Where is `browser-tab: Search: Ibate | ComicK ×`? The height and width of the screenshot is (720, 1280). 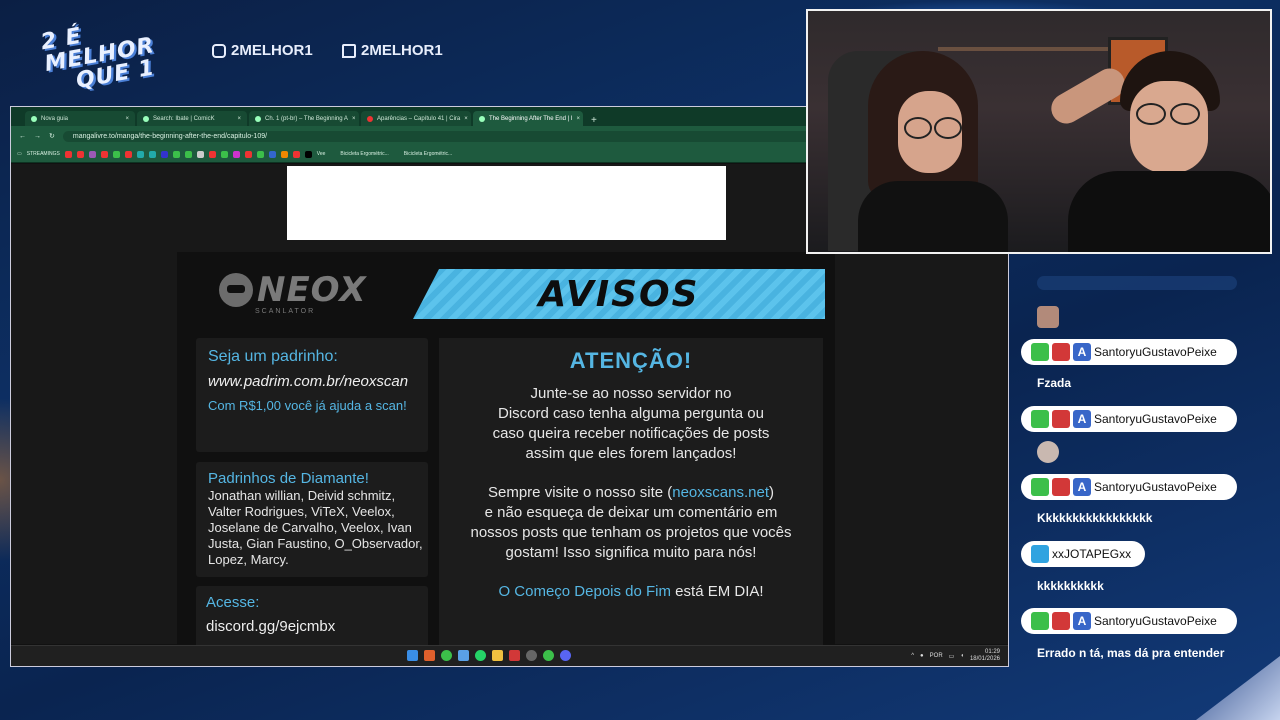
browser-tab: Search: Ibate | ComicK × is located at coordinates (192, 118).